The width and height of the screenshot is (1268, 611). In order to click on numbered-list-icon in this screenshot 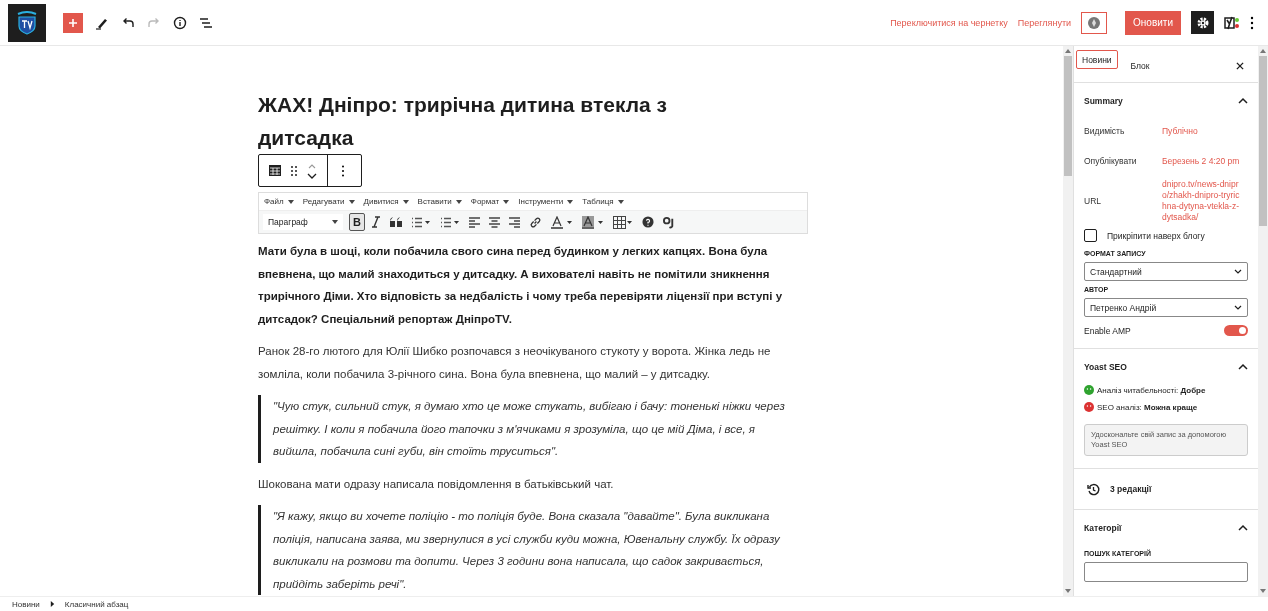, I will do `click(450, 222)`.